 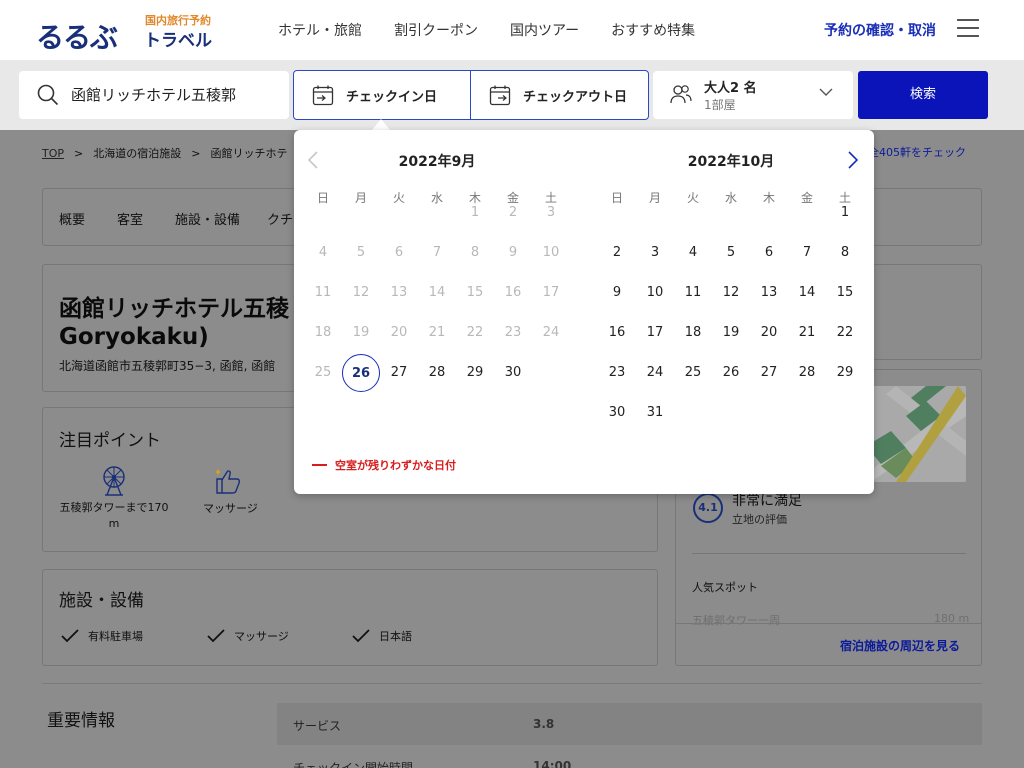 What do you see at coordinates (655, 293) in the screenshot?
I see `calendar-day: 10` at bounding box center [655, 293].